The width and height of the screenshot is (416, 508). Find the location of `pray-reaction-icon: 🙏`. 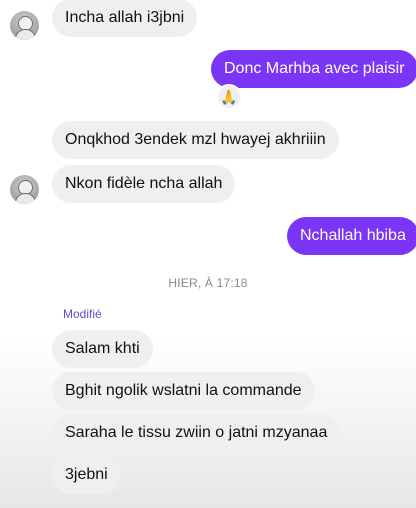

pray-reaction-icon: 🙏 is located at coordinates (229, 97).